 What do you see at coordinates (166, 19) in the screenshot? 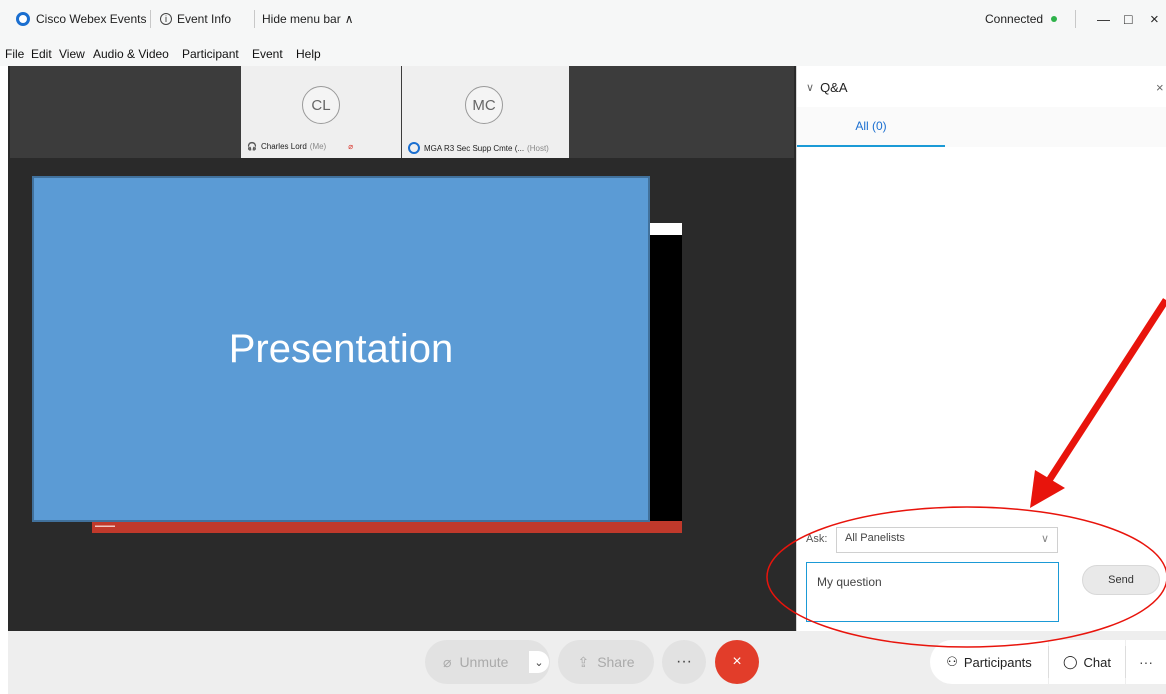
I see `info-icon: i` at bounding box center [166, 19].